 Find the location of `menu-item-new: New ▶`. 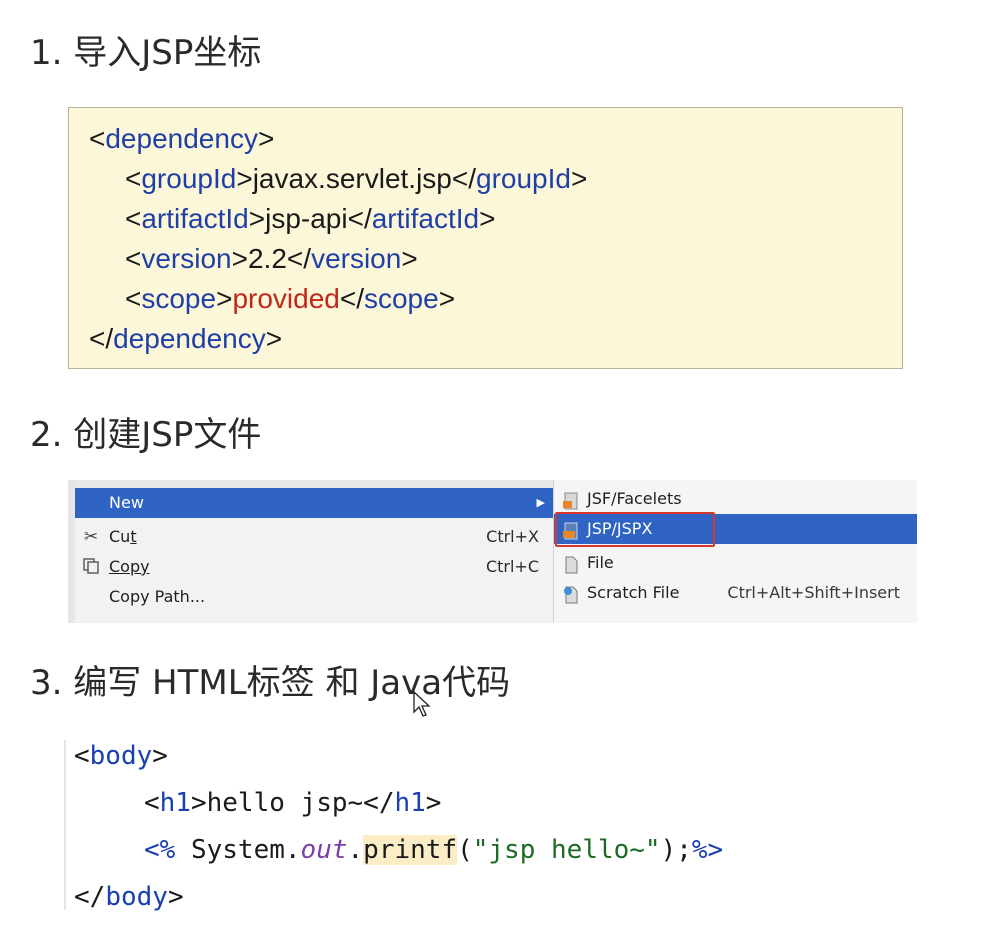

menu-item-new: New ▶ is located at coordinates (314, 503).